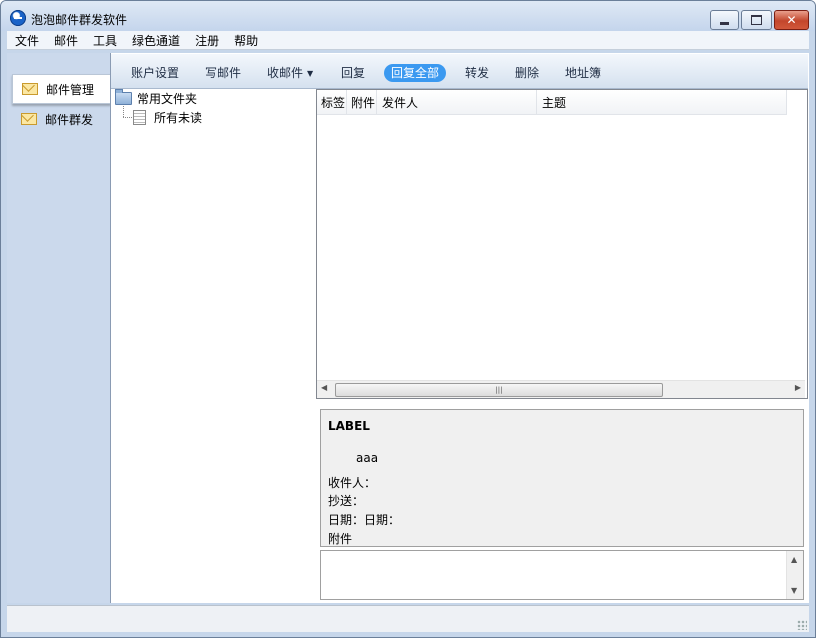  Describe the element at coordinates (18, 18) in the screenshot. I see `app-logo-icon` at that location.